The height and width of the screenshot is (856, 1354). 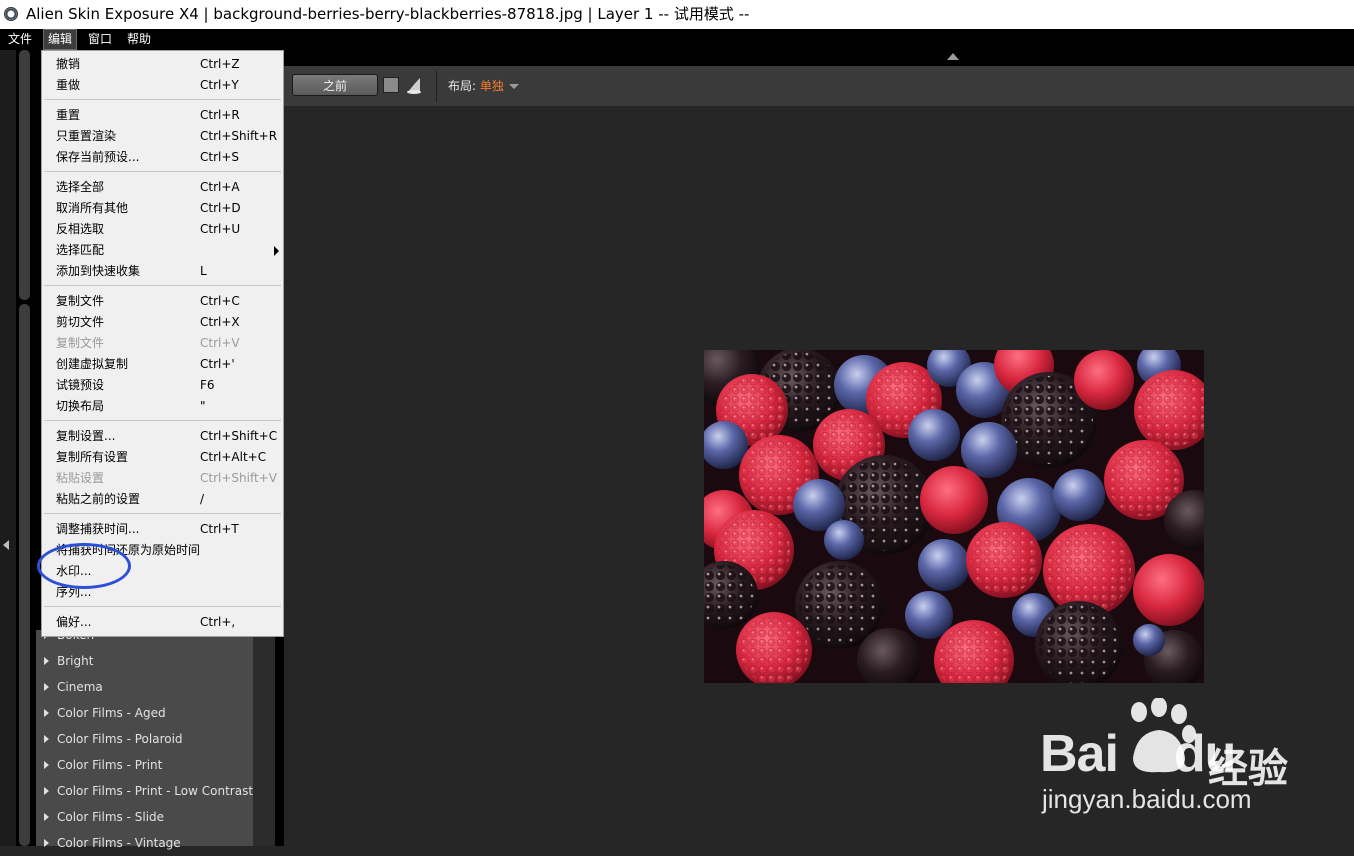 What do you see at coordinates (162, 622) in the screenshot?
I see `menu-item-preferences: 偏好... Ctrl+,` at bounding box center [162, 622].